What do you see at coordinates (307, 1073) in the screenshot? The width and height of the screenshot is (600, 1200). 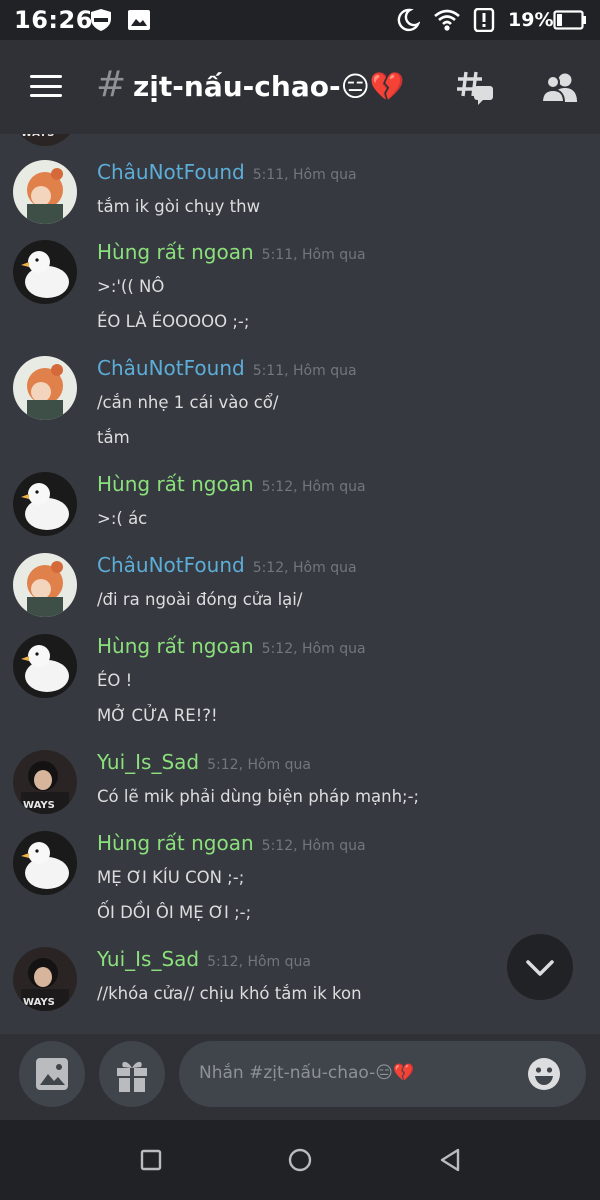 I see `message-input-placeholder: Nhắn #zịt-nấu-chao-😑💔` at bounding box center [307, 1073].